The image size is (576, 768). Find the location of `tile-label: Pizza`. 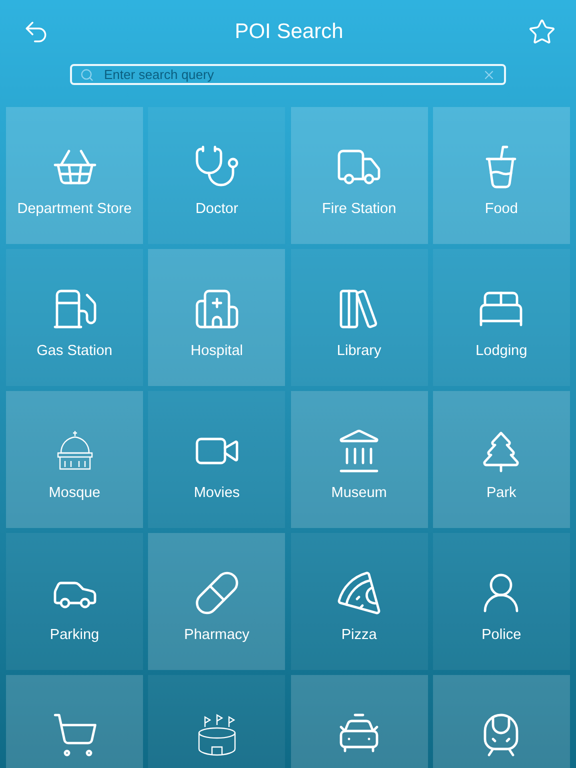

tile-label: Pizza is located at coordinates (359, 635).